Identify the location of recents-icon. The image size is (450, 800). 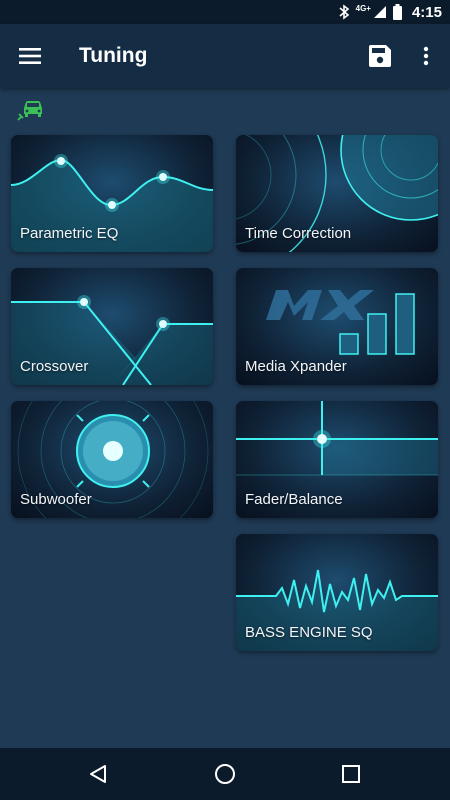
(351, 774).